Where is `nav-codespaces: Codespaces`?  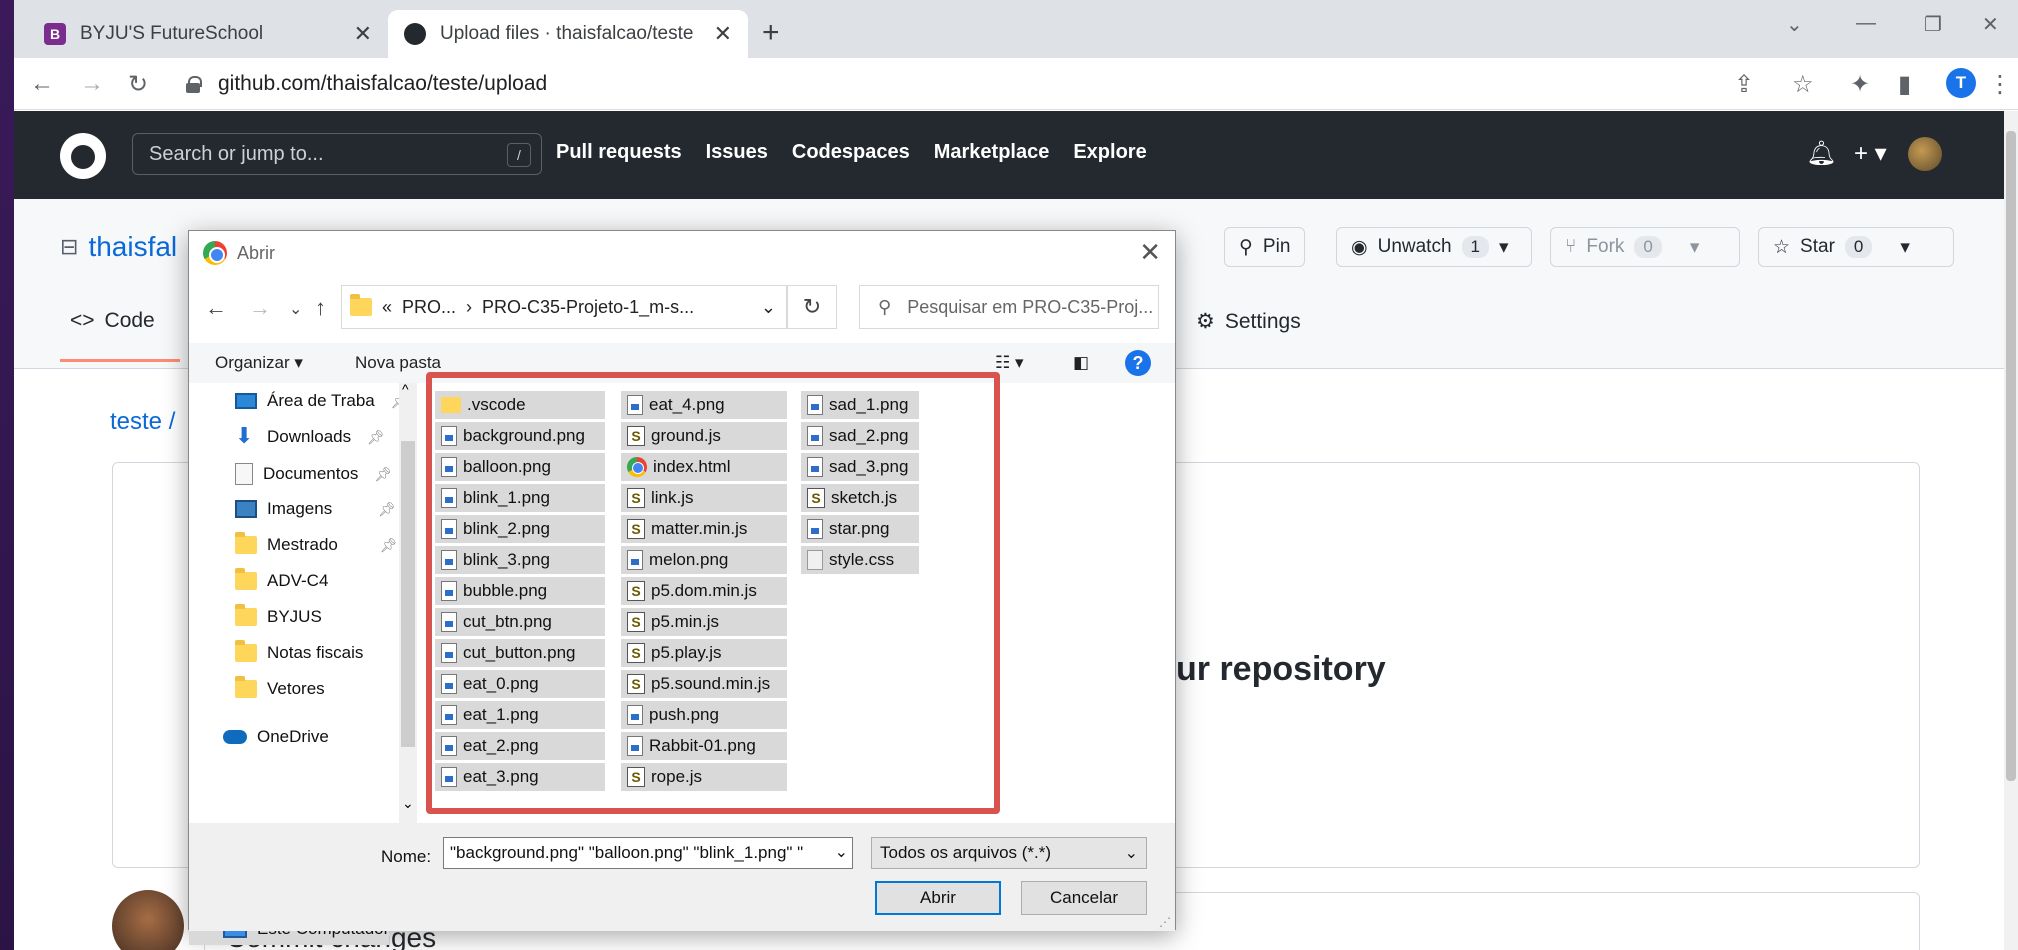 nav-codespaces: Codespaces is located at coordinates (851, 152).